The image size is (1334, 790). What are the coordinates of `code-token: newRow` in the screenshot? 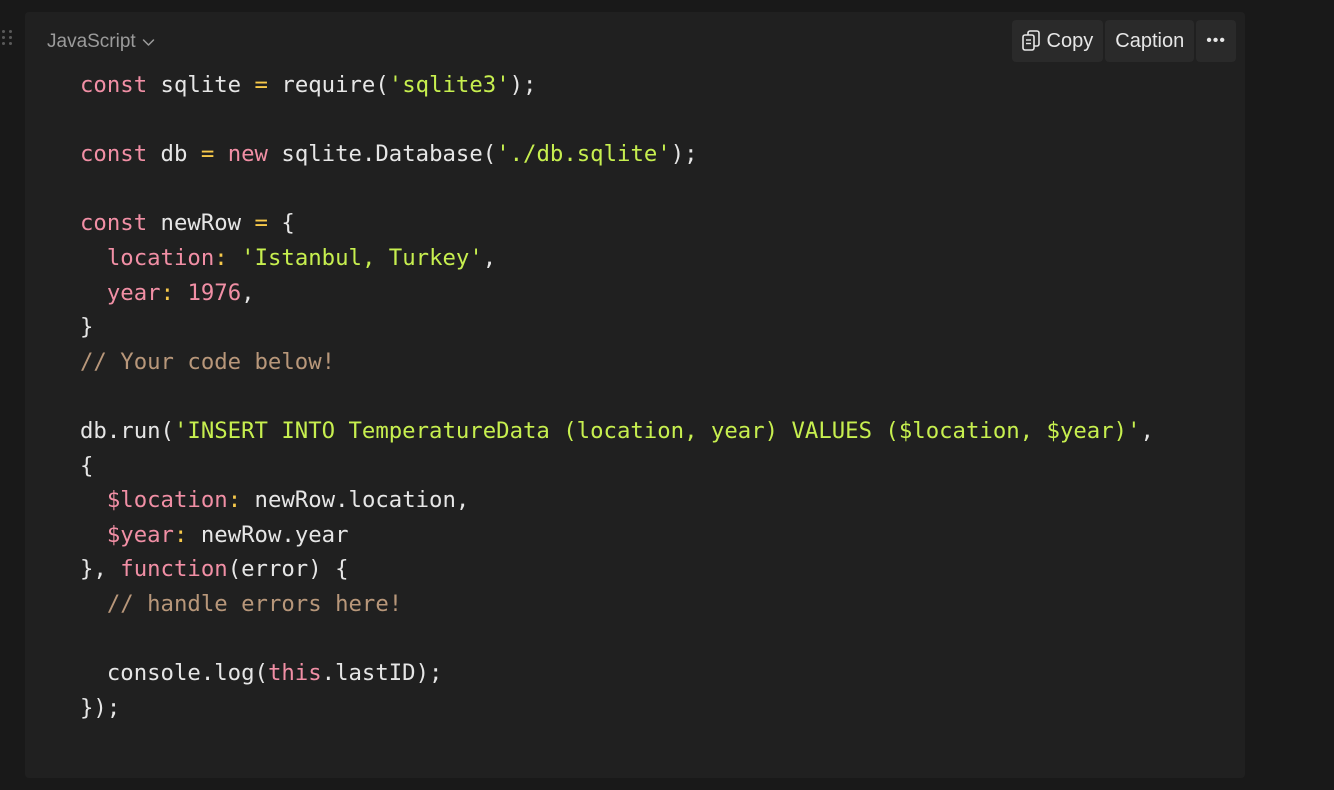 It's located at (201, 223).